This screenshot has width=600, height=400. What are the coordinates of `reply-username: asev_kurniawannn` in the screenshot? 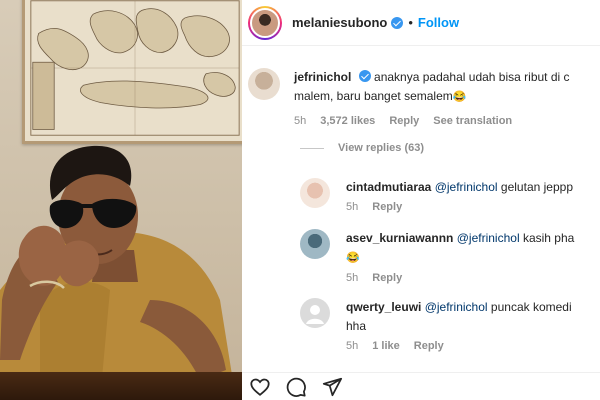 It's located at (399, 238).